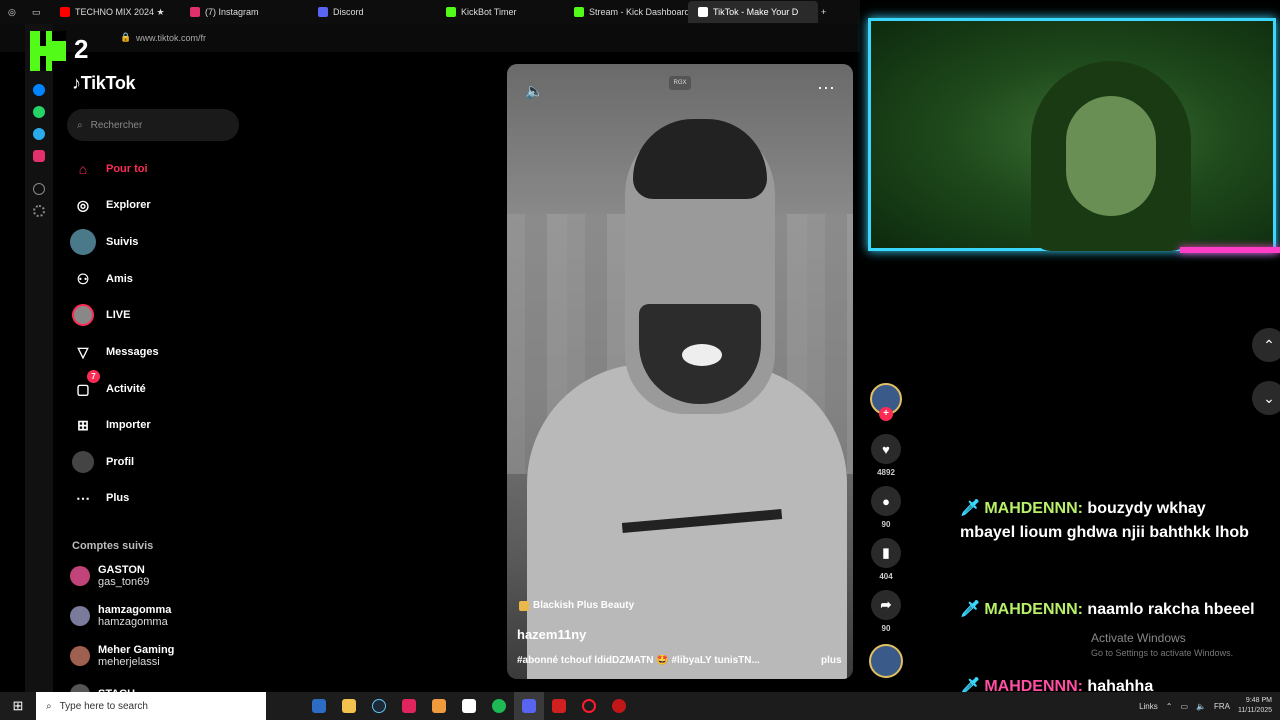  What do you see at coordinates (39, 112) in the screenshot?
I see `whatsapp-icon` at bounding box center [39, 112].